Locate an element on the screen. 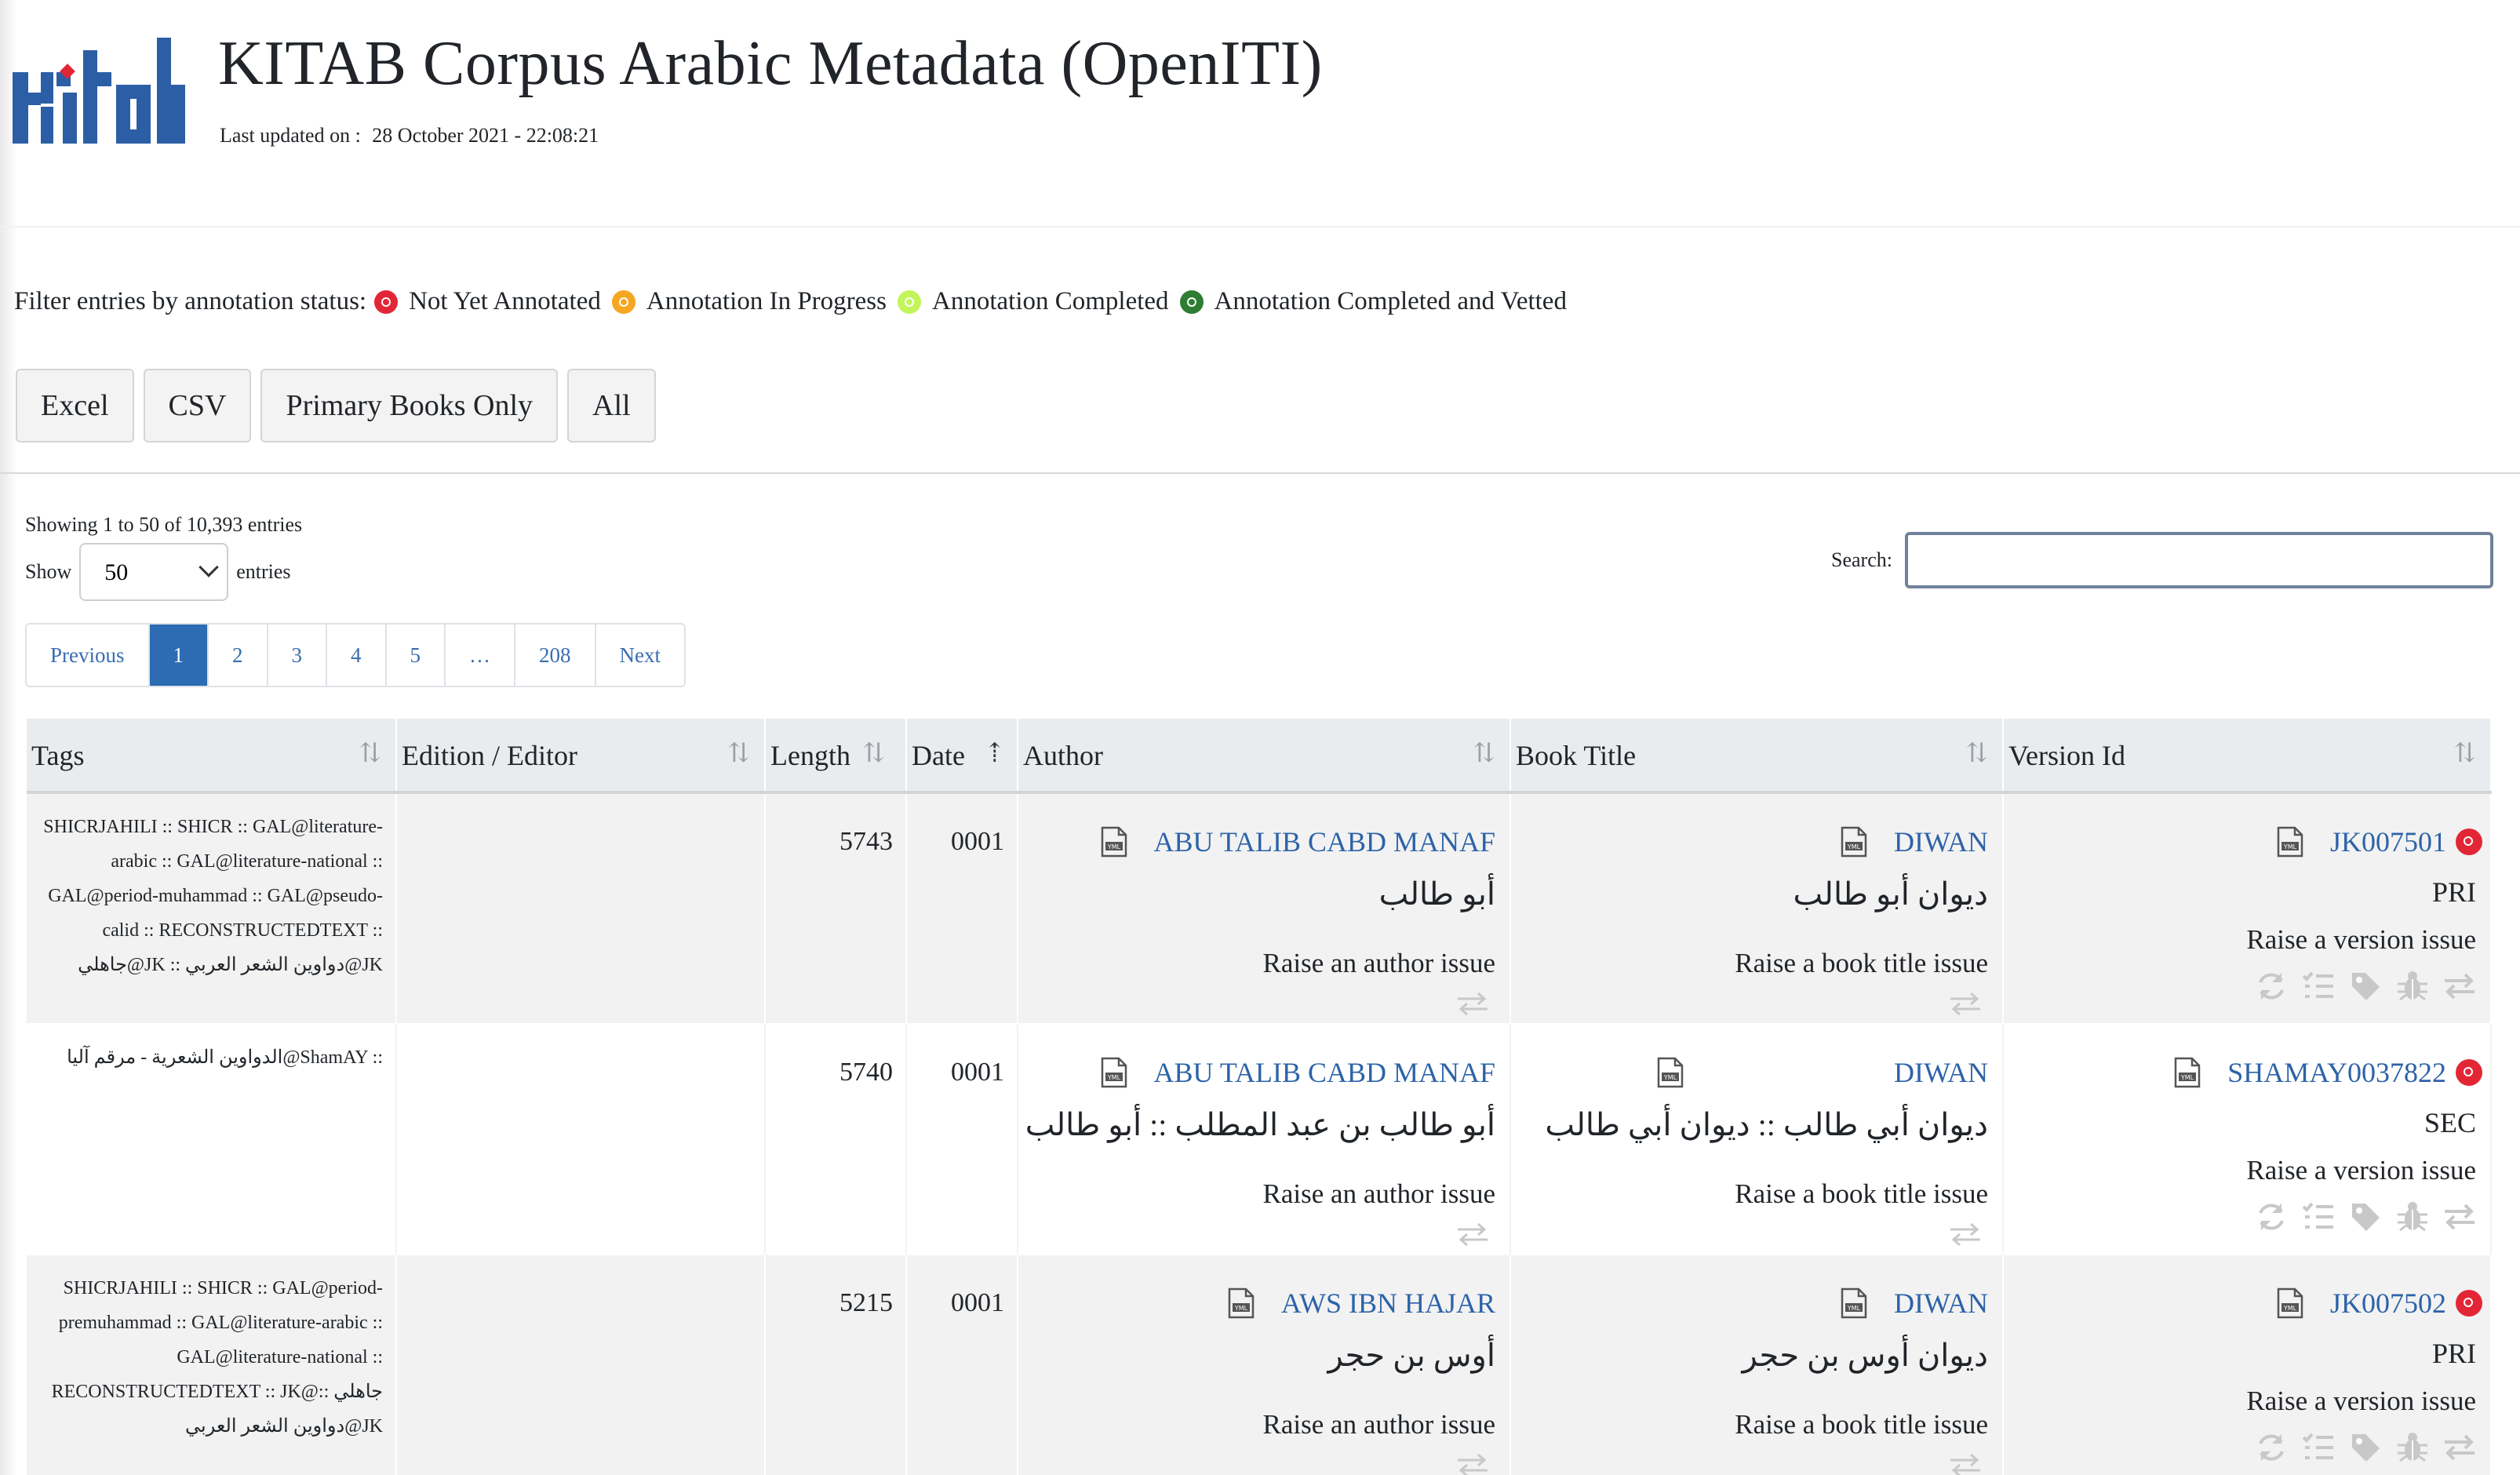 The height and width of the screenshot is (1475, 2520). page-4: 4 is located at coordinates (357, 655).